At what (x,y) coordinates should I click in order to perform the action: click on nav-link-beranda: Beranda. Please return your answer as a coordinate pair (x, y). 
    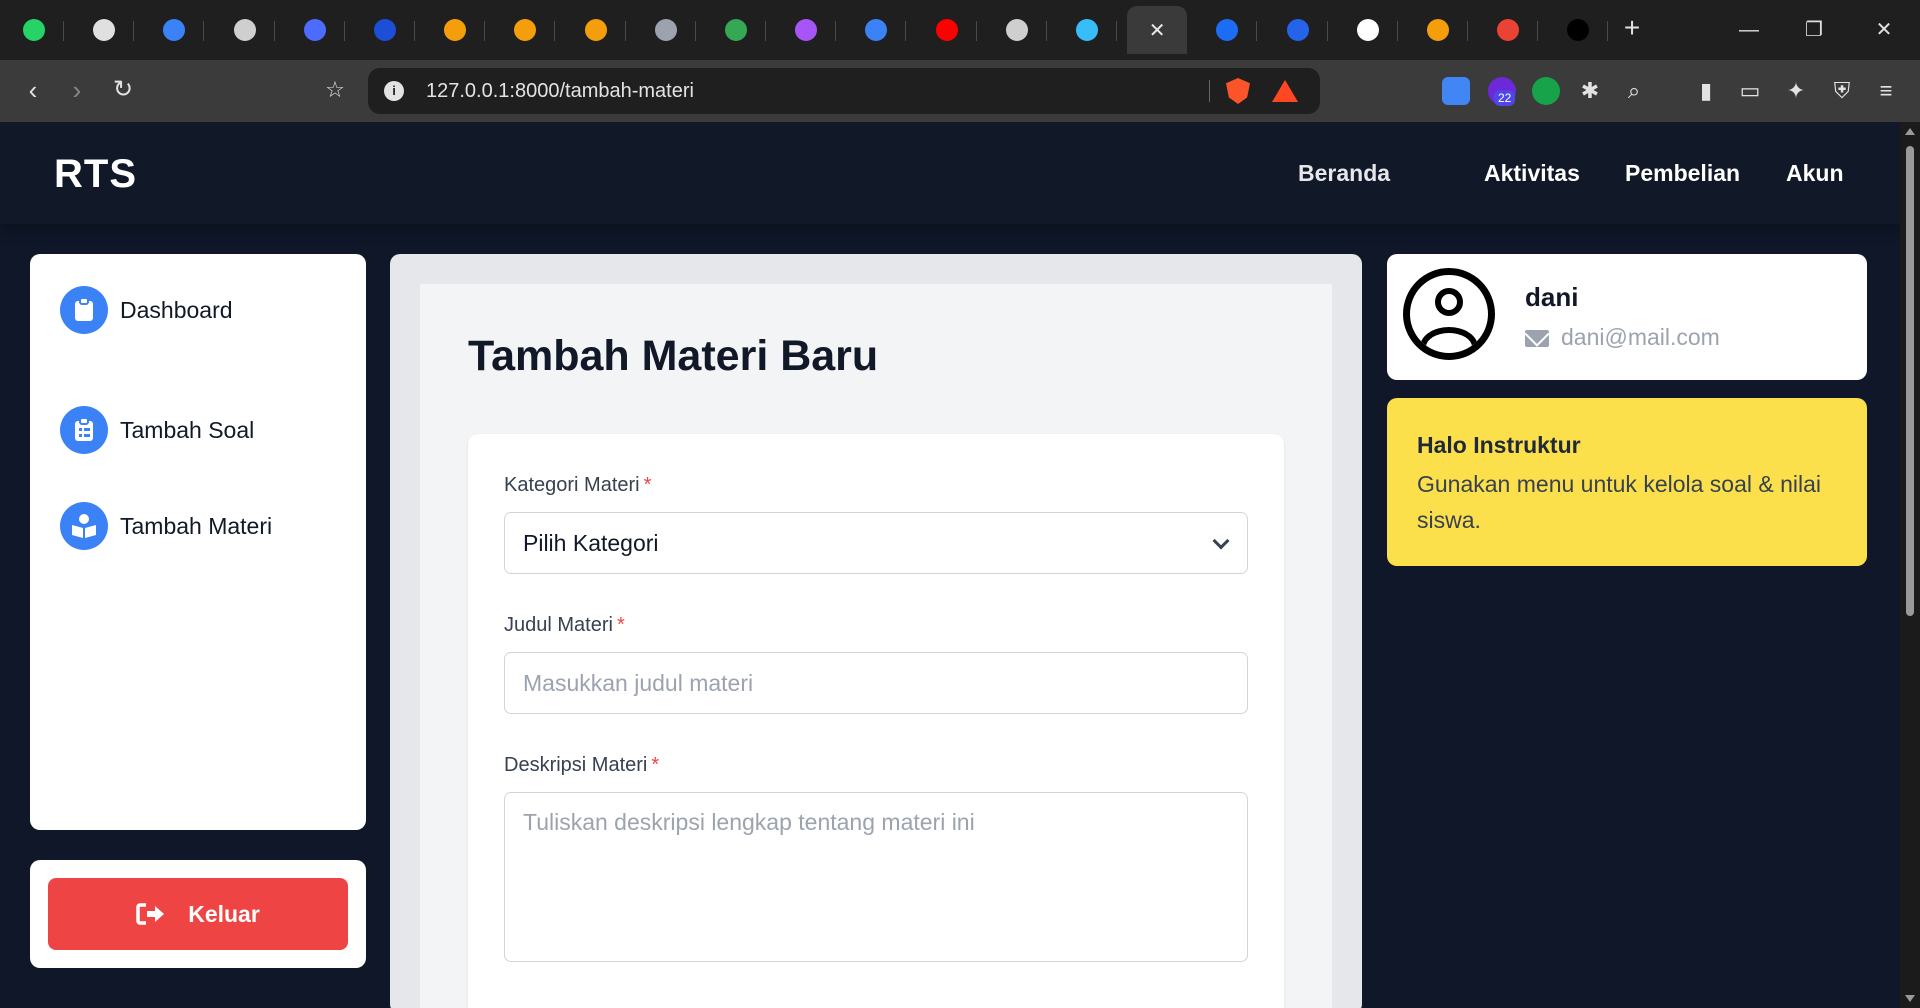
    Looking at the image, I should click on (1344, 173).